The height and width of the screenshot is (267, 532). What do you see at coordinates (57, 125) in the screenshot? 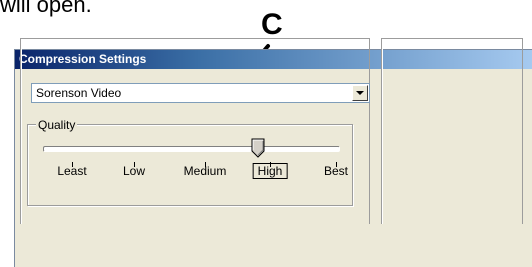
I see `quality-group-label: Quality` at bounding box center [57, 125].